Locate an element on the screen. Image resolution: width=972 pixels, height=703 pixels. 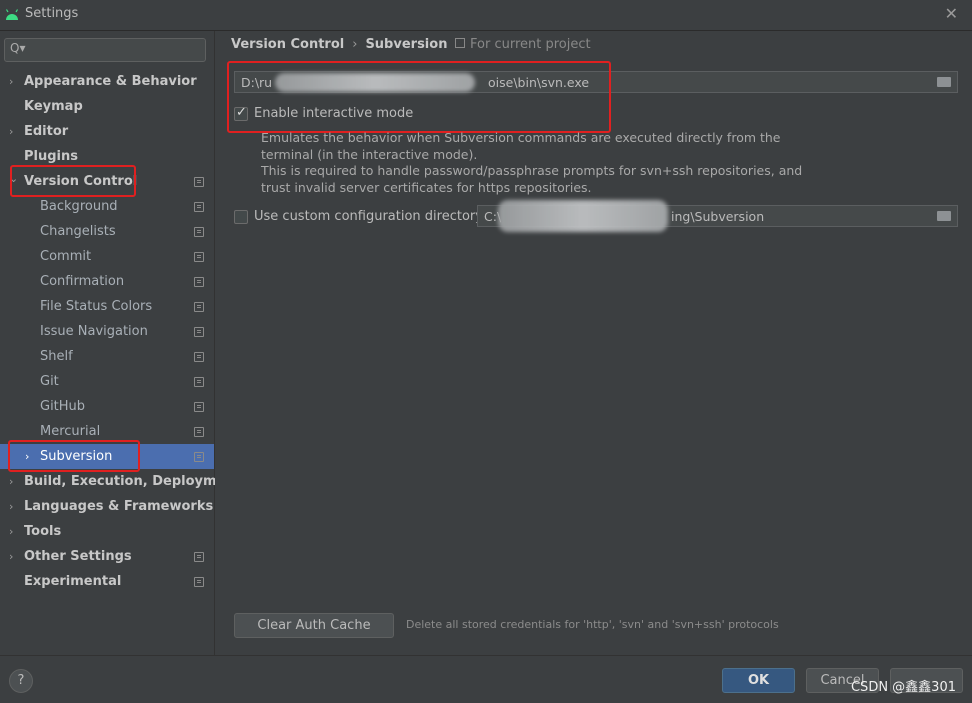
svn-executable-path-field: D:\ru oise\bin\svn.exe is located at coordinates (596, 82).